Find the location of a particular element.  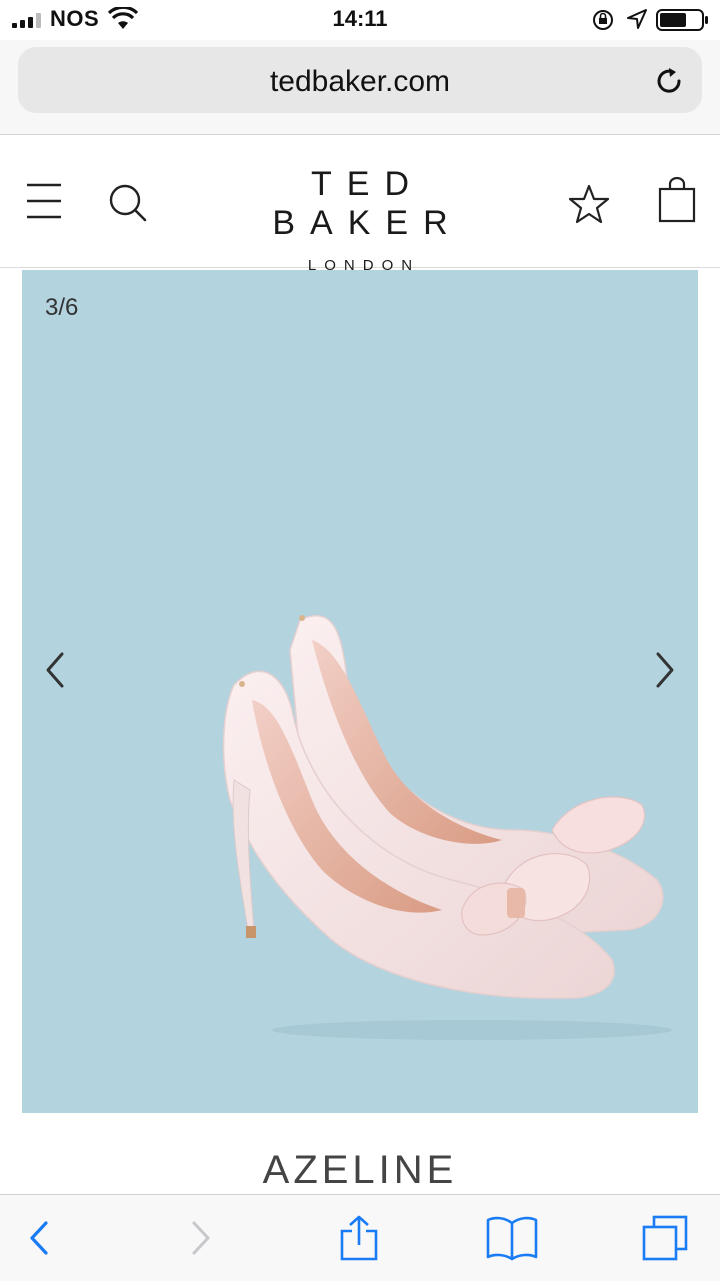

brand-name: TED BAKER is located at coordinates (367, 203).